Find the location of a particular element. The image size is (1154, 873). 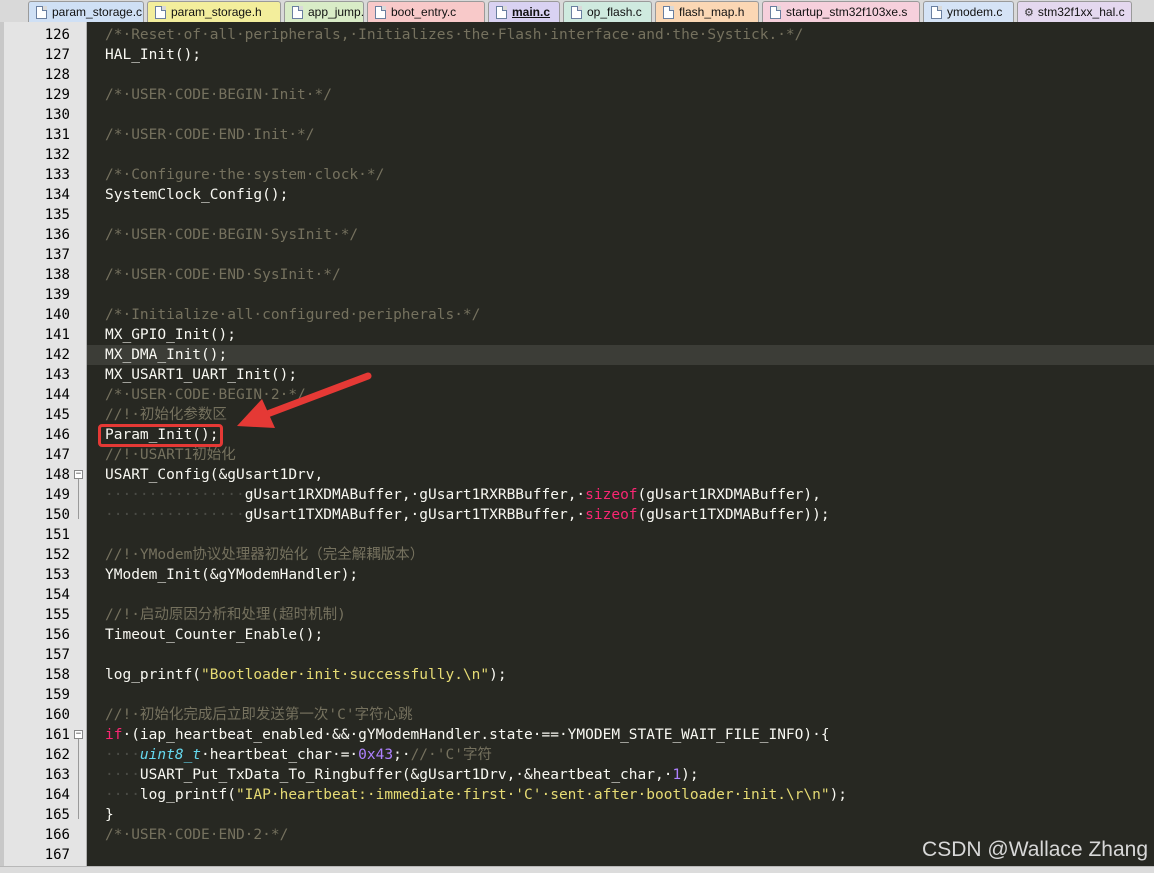

line-number: 150 is located at coordinates (57, 515).